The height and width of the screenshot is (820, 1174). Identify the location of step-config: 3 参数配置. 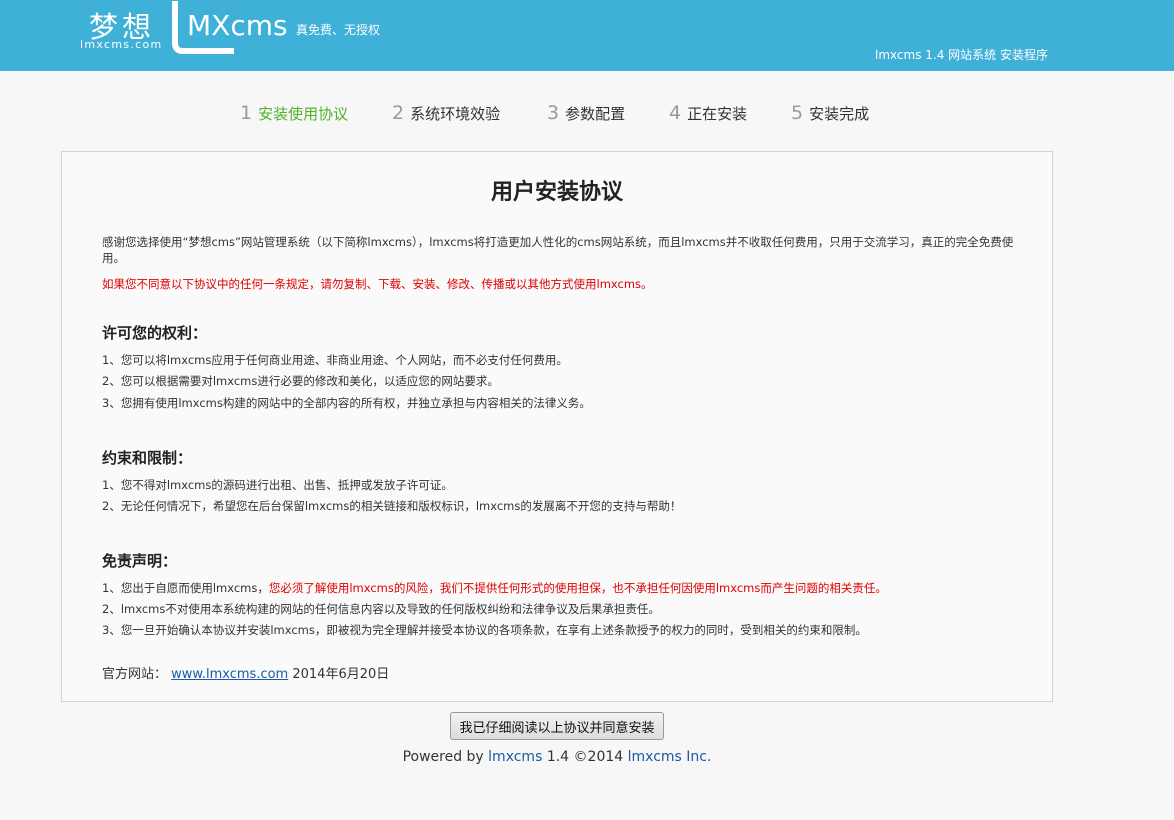
(607, 113).